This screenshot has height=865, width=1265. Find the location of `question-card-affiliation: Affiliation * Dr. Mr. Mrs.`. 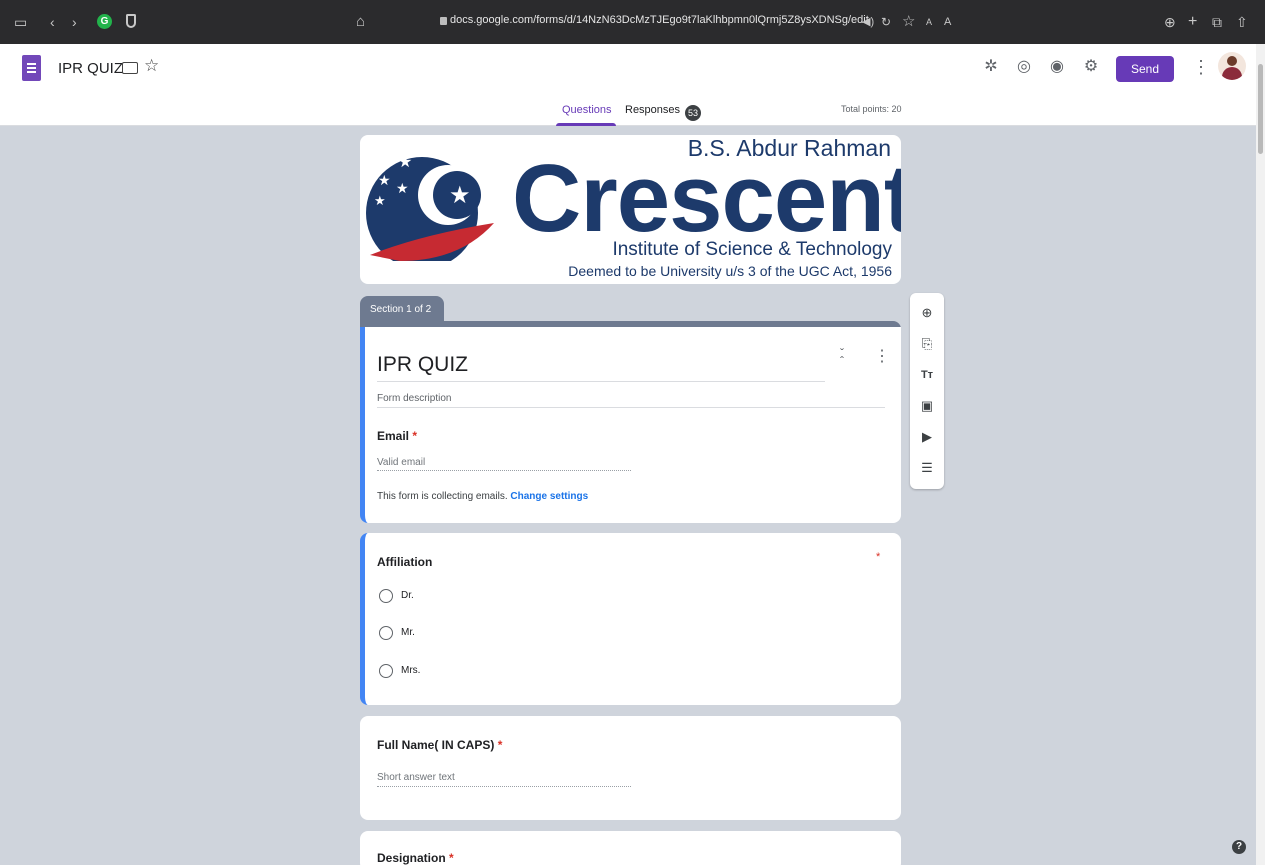

question-card-affiliation: Affiliation * Dr. Mr. Mrs. is located at coordinates (630, 619).